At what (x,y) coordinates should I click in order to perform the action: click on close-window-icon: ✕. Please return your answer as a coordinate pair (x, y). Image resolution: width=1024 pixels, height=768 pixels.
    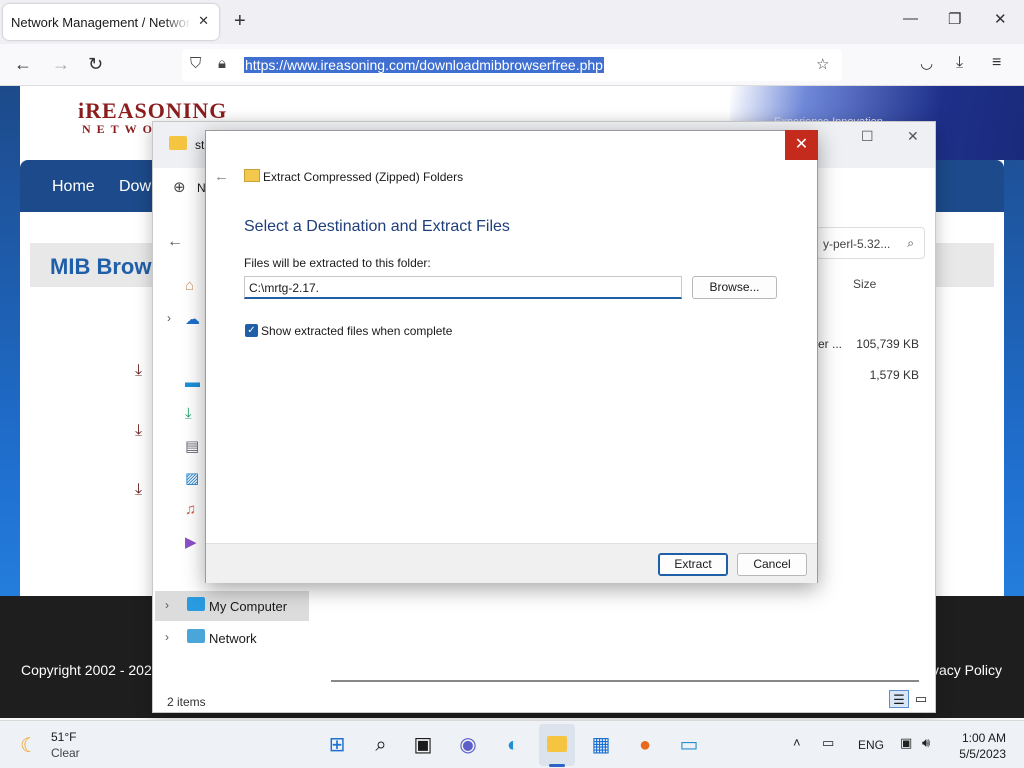
    Looking at the image, I should click on (1000, 19).